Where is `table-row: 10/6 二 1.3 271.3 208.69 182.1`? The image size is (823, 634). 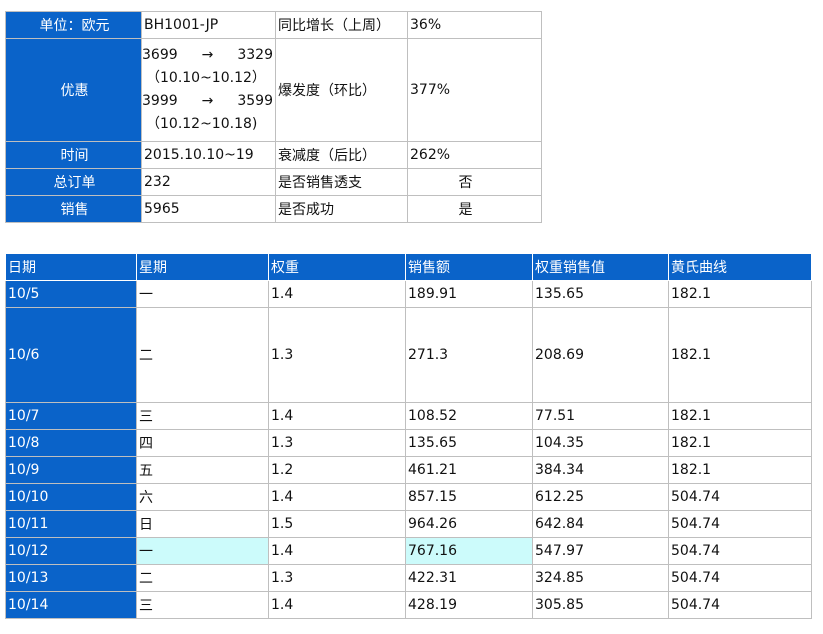
table-row: 10/6 二 1.3 271.3 208.69 182.1 is located at coordinates (408, 355).